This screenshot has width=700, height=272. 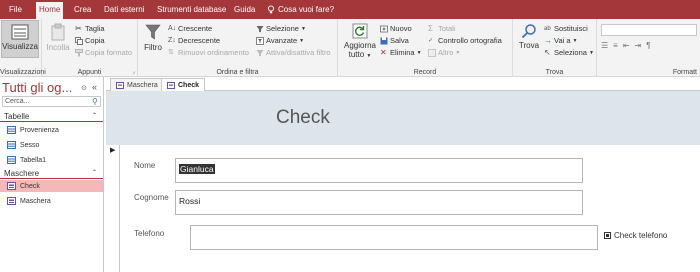 I want to click on cognome-label: Cognome, so click(x=151, y=197).